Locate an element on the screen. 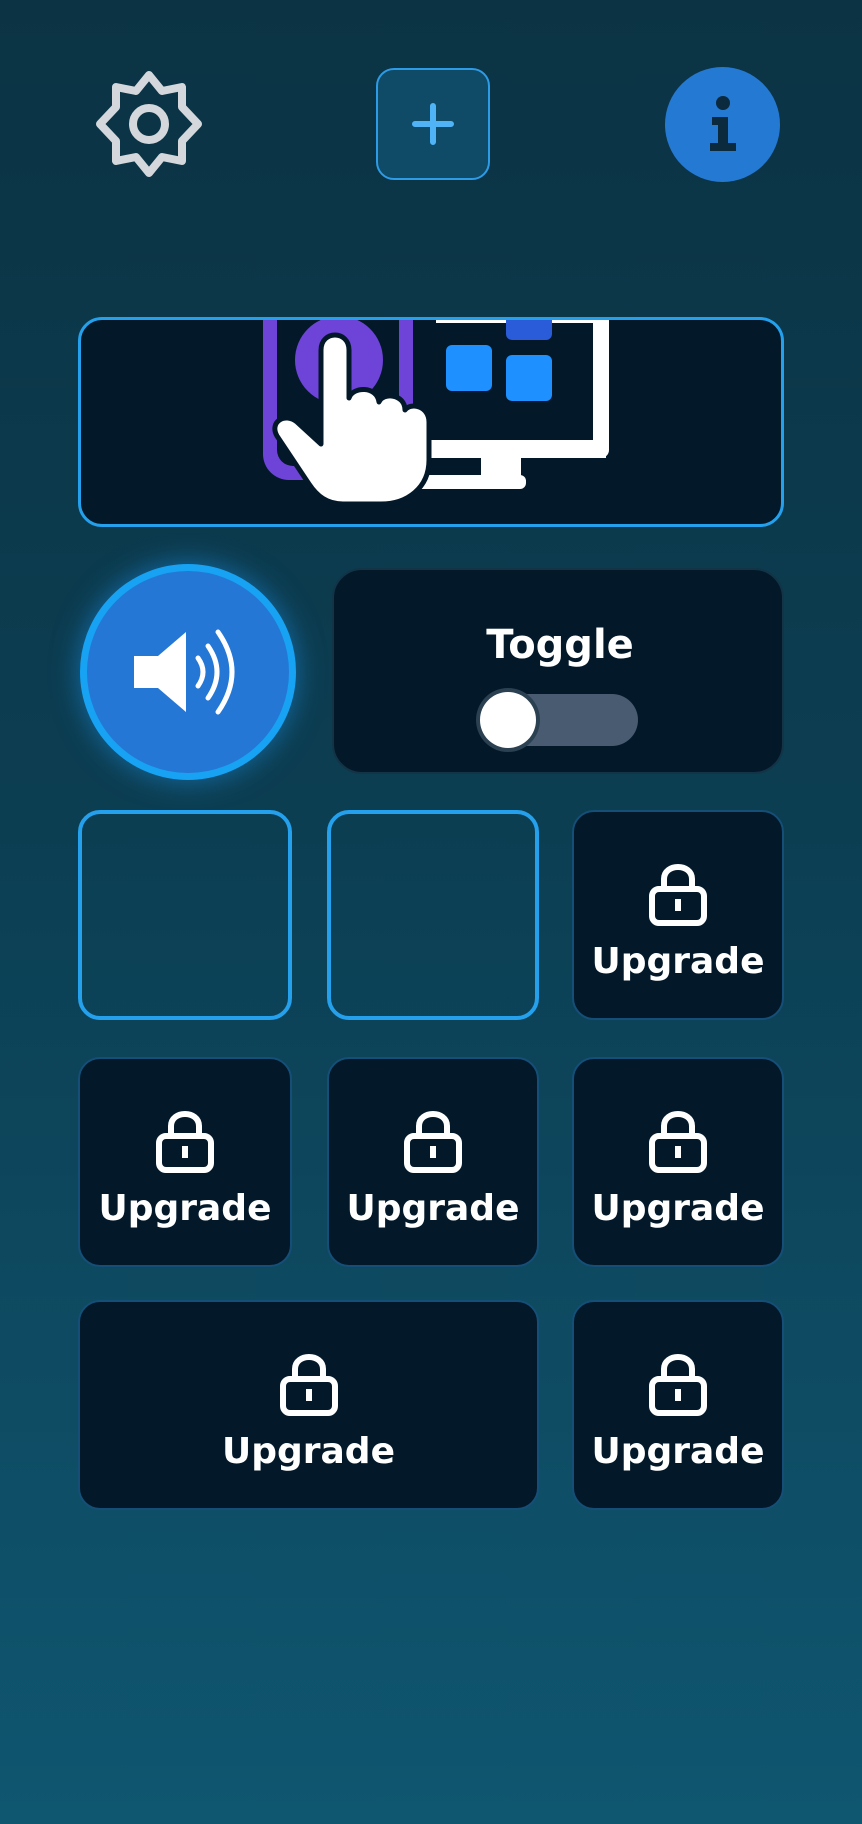  gear-icon is located at coordinates (149, 124).